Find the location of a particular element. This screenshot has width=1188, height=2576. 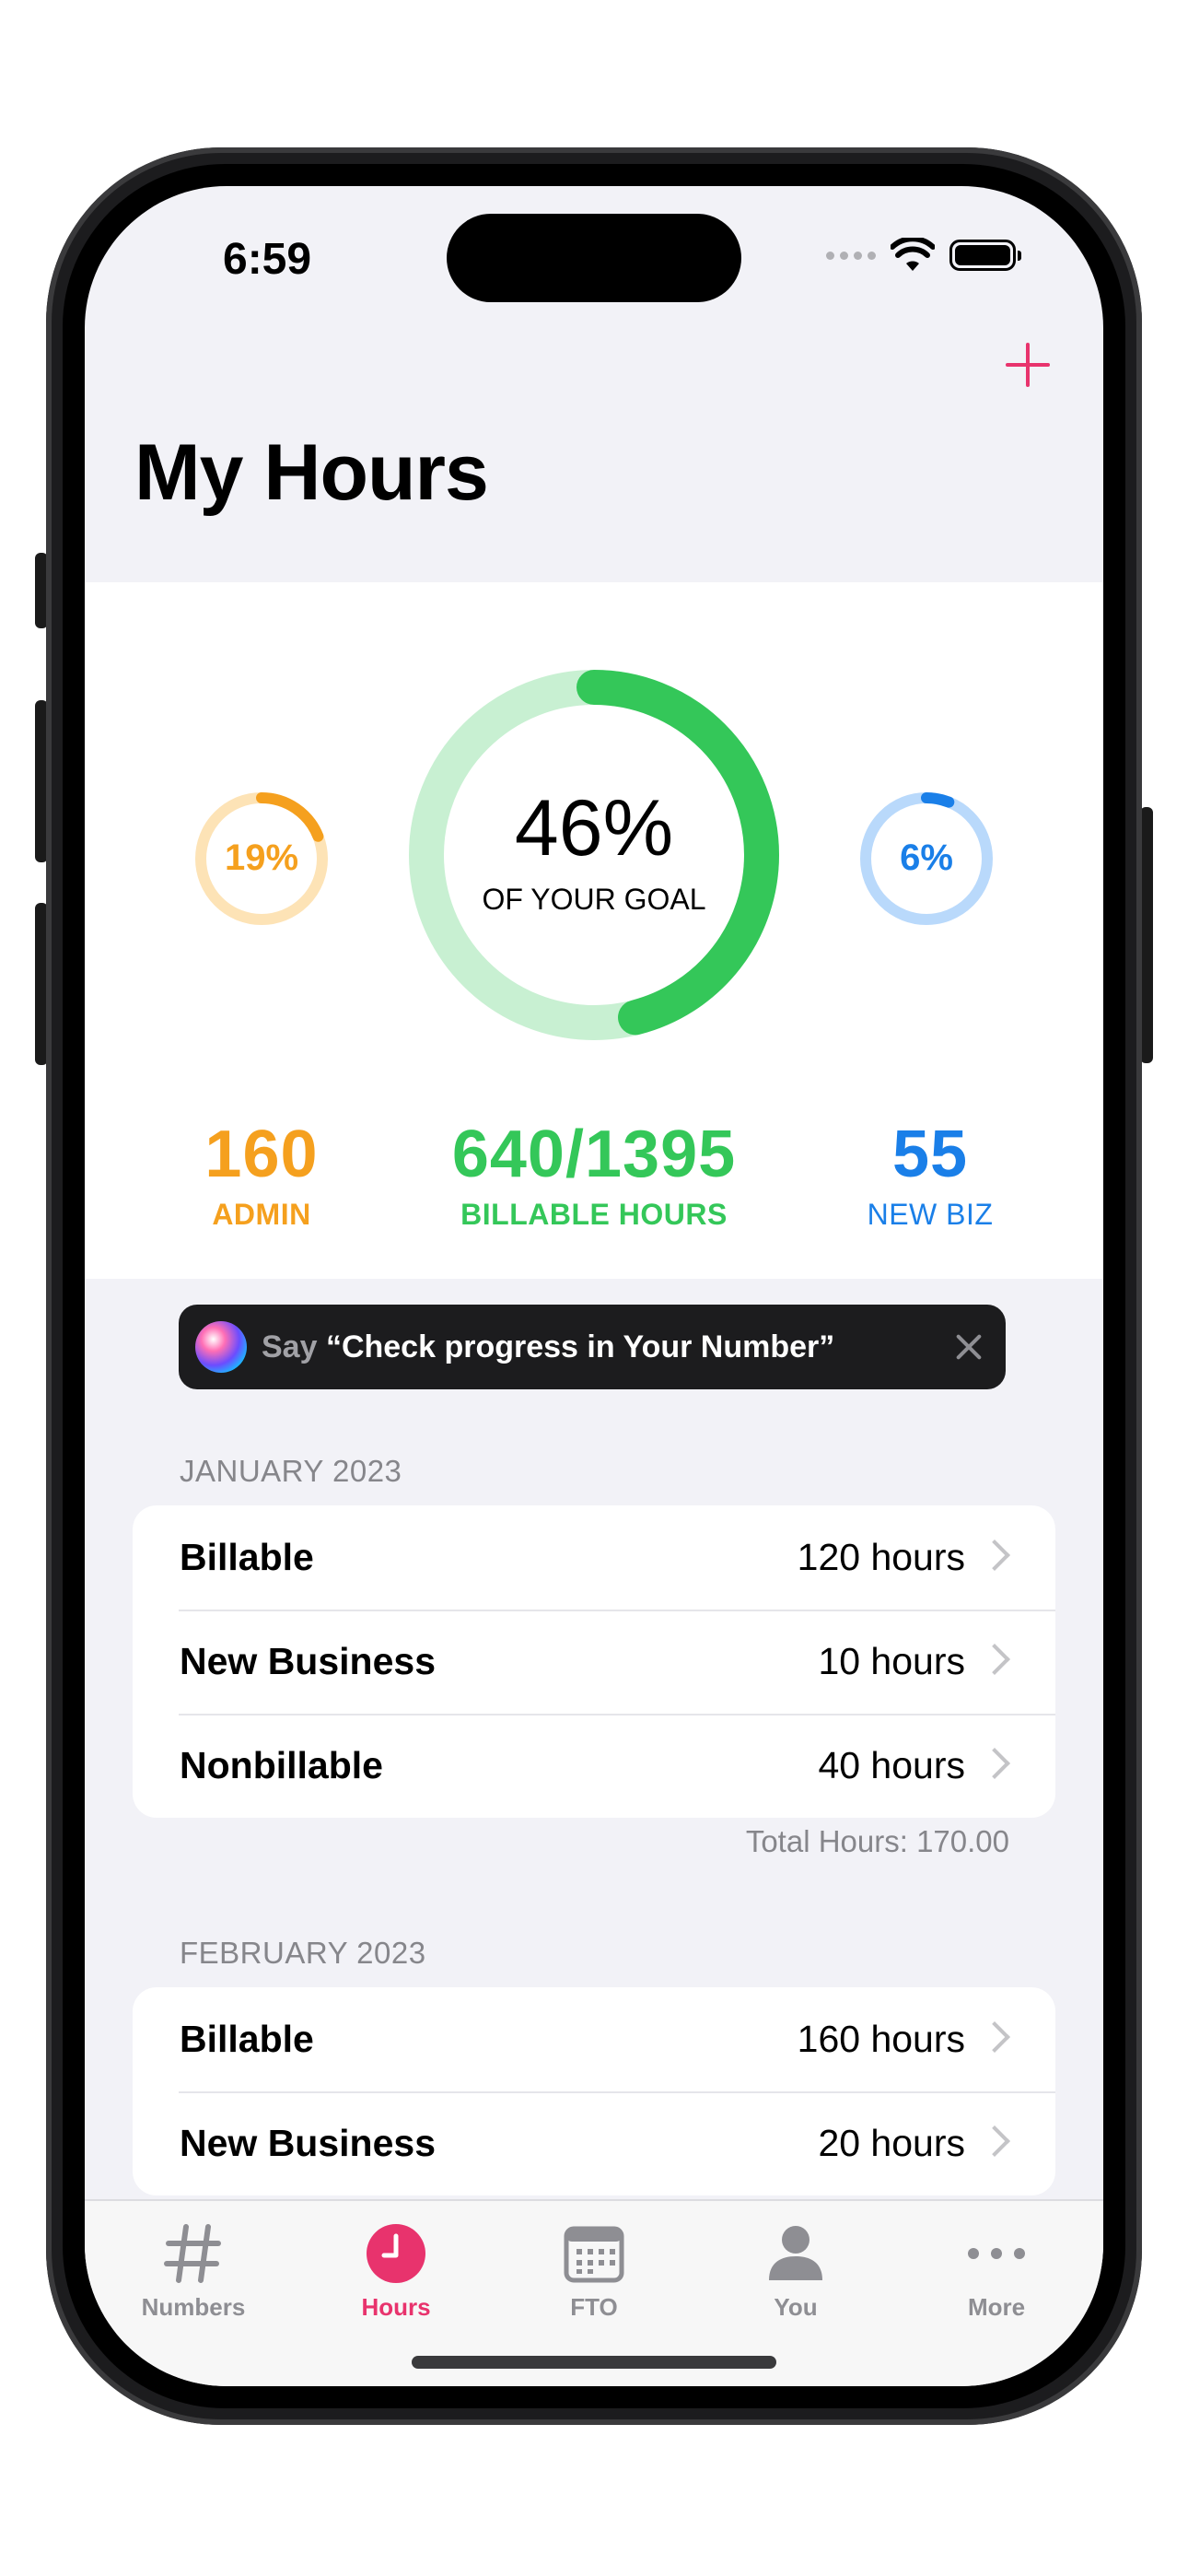

power-button is located at coordinates (1146, 935).